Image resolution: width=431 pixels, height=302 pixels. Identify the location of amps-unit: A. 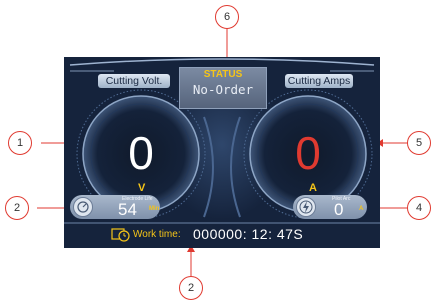
(313, 188).